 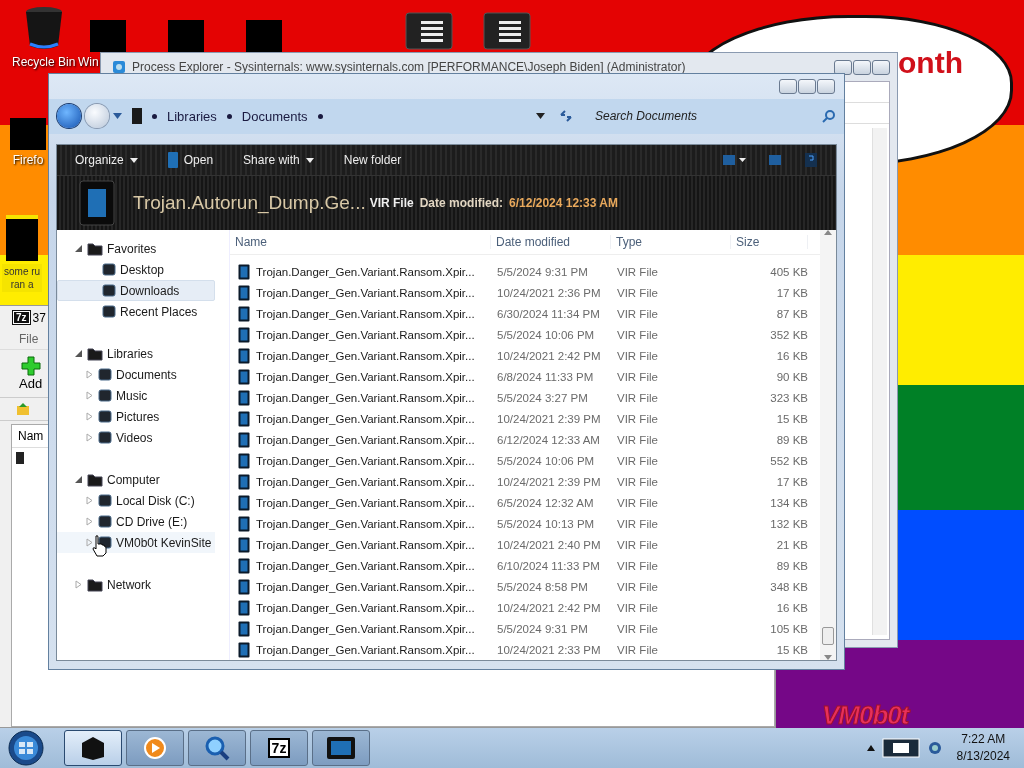 What do you see at coordinates (278, 160) in the screenshot?
I see `toolbar-button: Share with` at bounding box center [278, 160].